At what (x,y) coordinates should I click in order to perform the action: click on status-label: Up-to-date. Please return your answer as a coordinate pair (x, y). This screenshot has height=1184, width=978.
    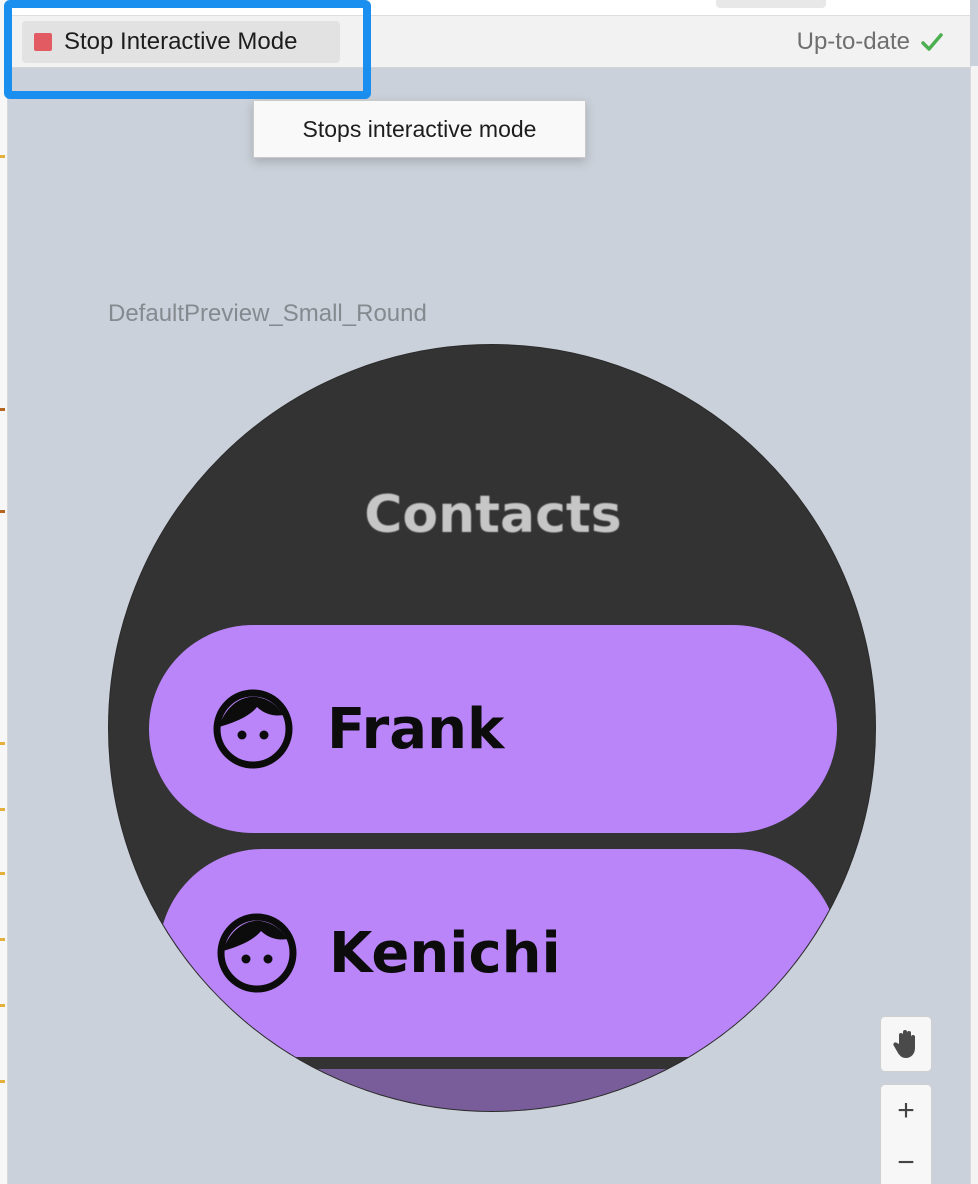
    Looking at the image, I should click on (853, 41).